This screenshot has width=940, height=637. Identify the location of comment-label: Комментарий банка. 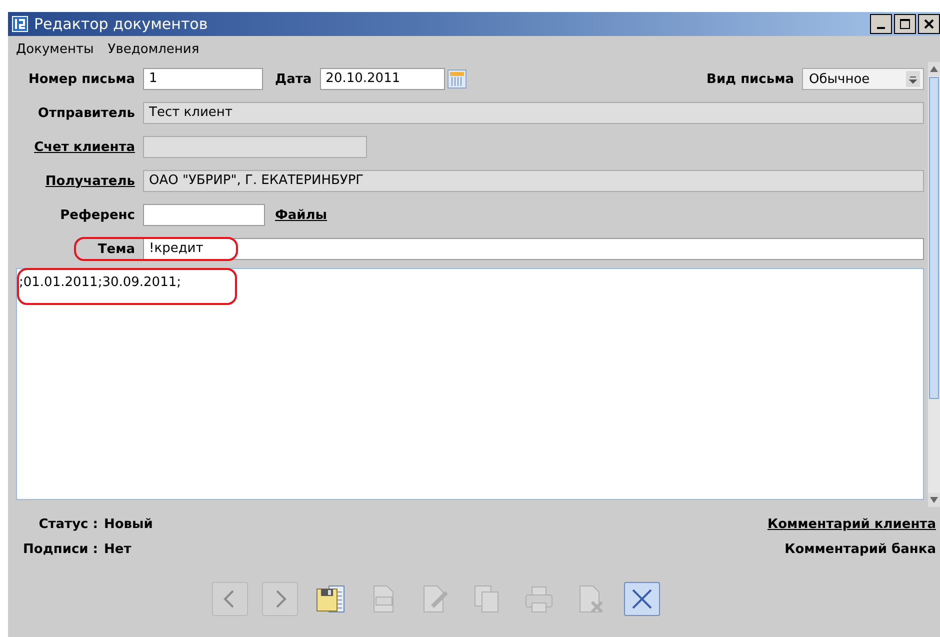
(860, 549).